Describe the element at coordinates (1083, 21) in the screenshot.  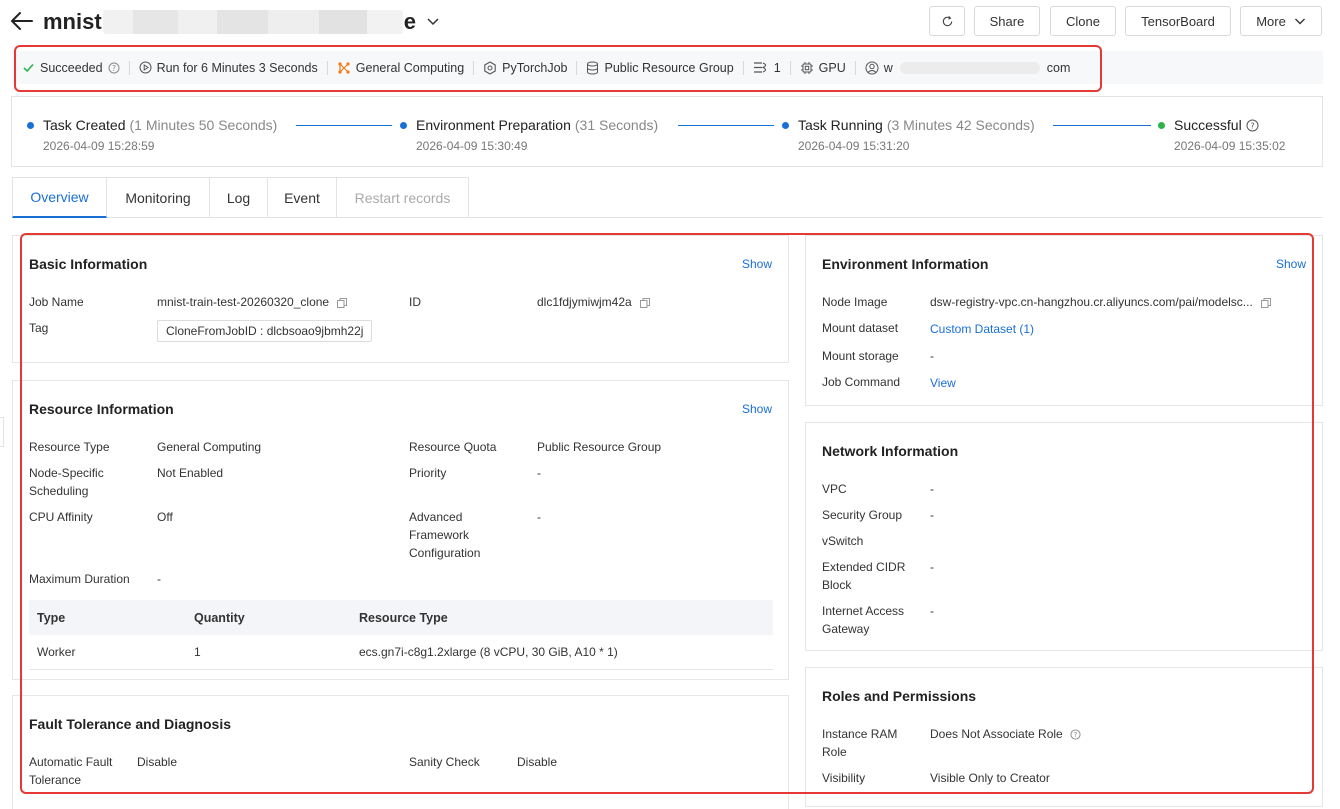
I see `clone-button: Clone` at that location.